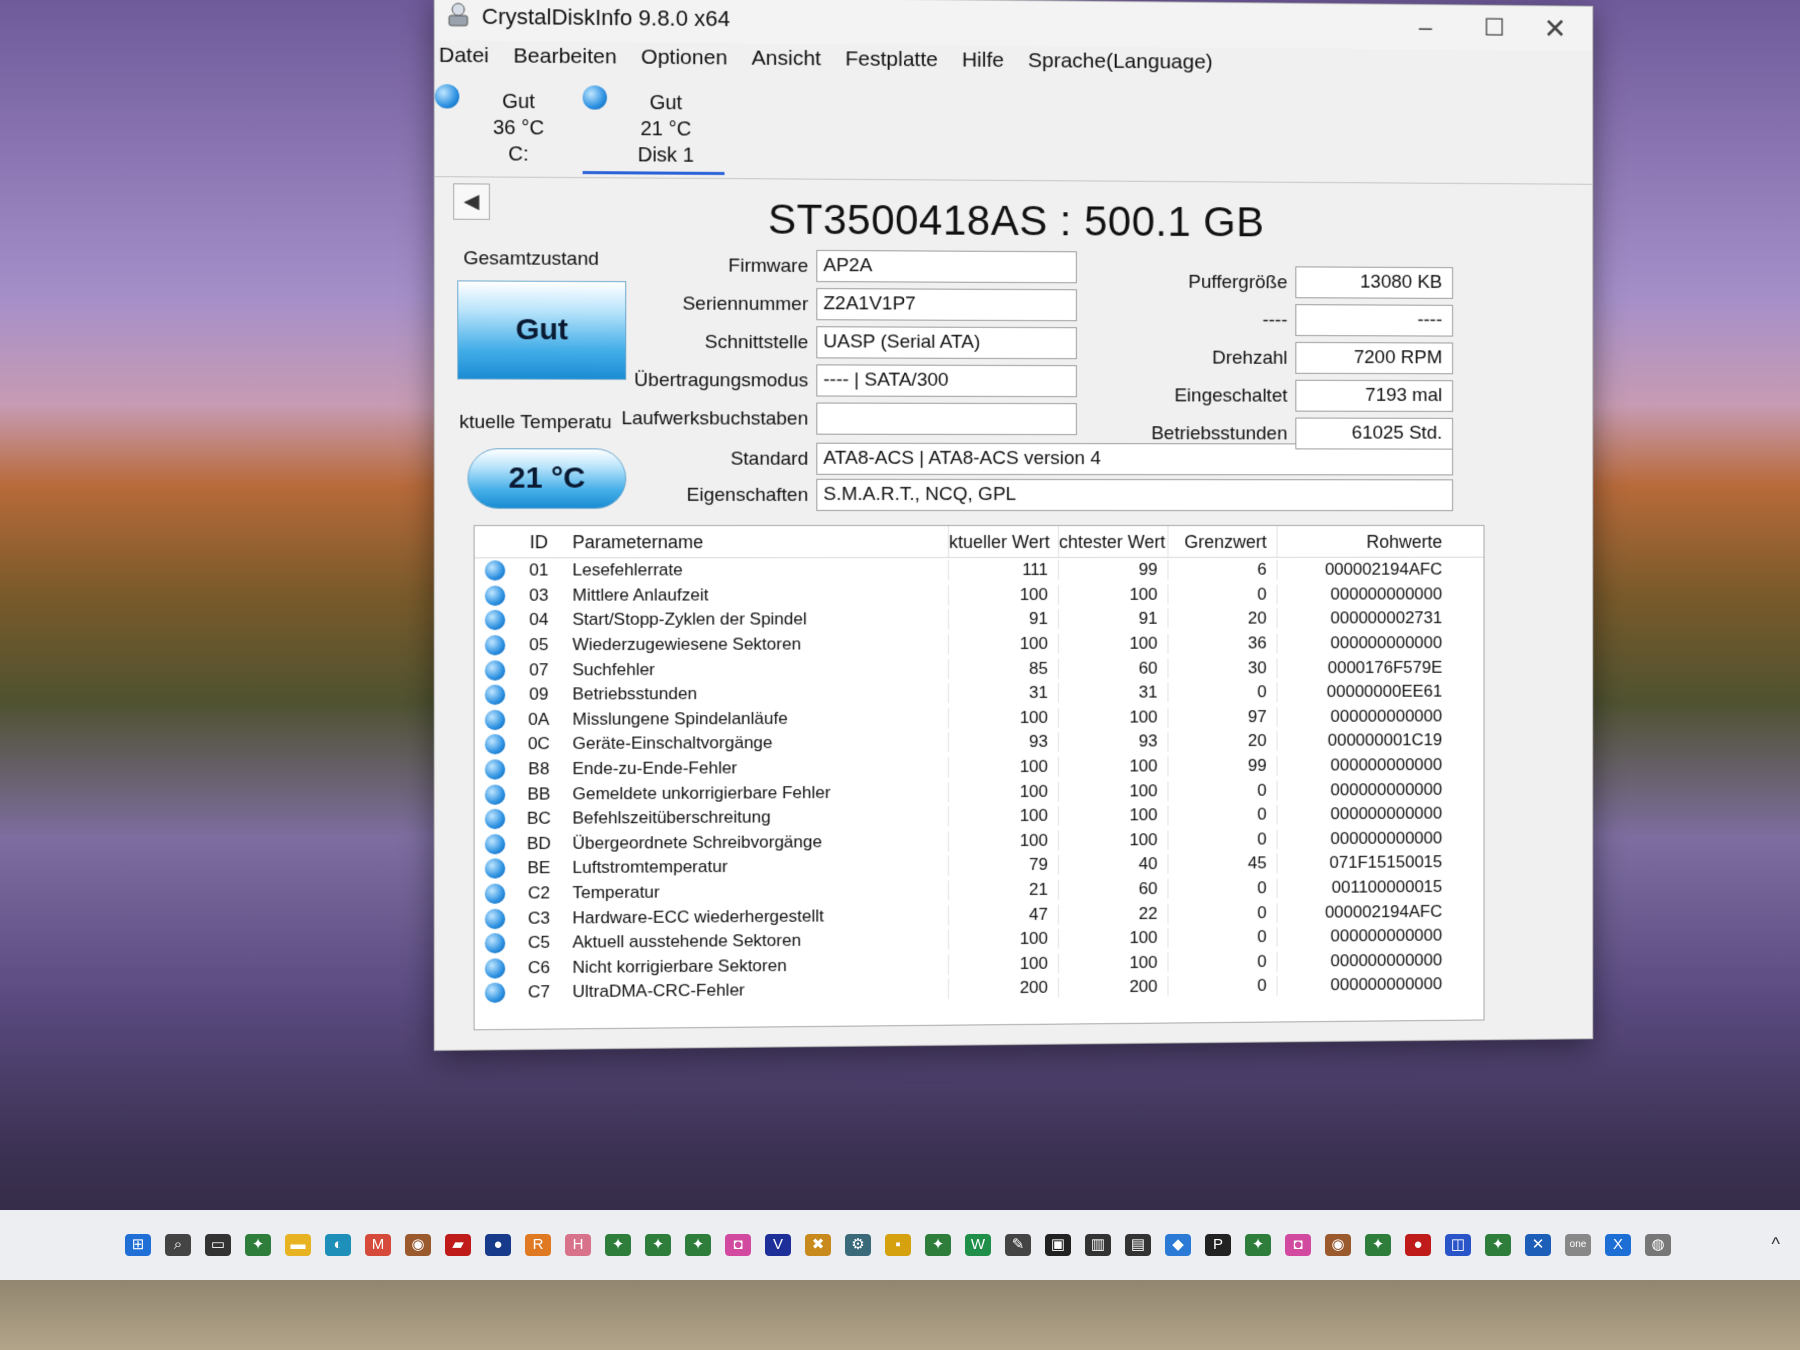 This screenshot has width=1800, height=1350. What do you see at coordinates (616, 892) in the screenshot?
I see `cell-name: Temperatur` at bounding box center [616, 892].